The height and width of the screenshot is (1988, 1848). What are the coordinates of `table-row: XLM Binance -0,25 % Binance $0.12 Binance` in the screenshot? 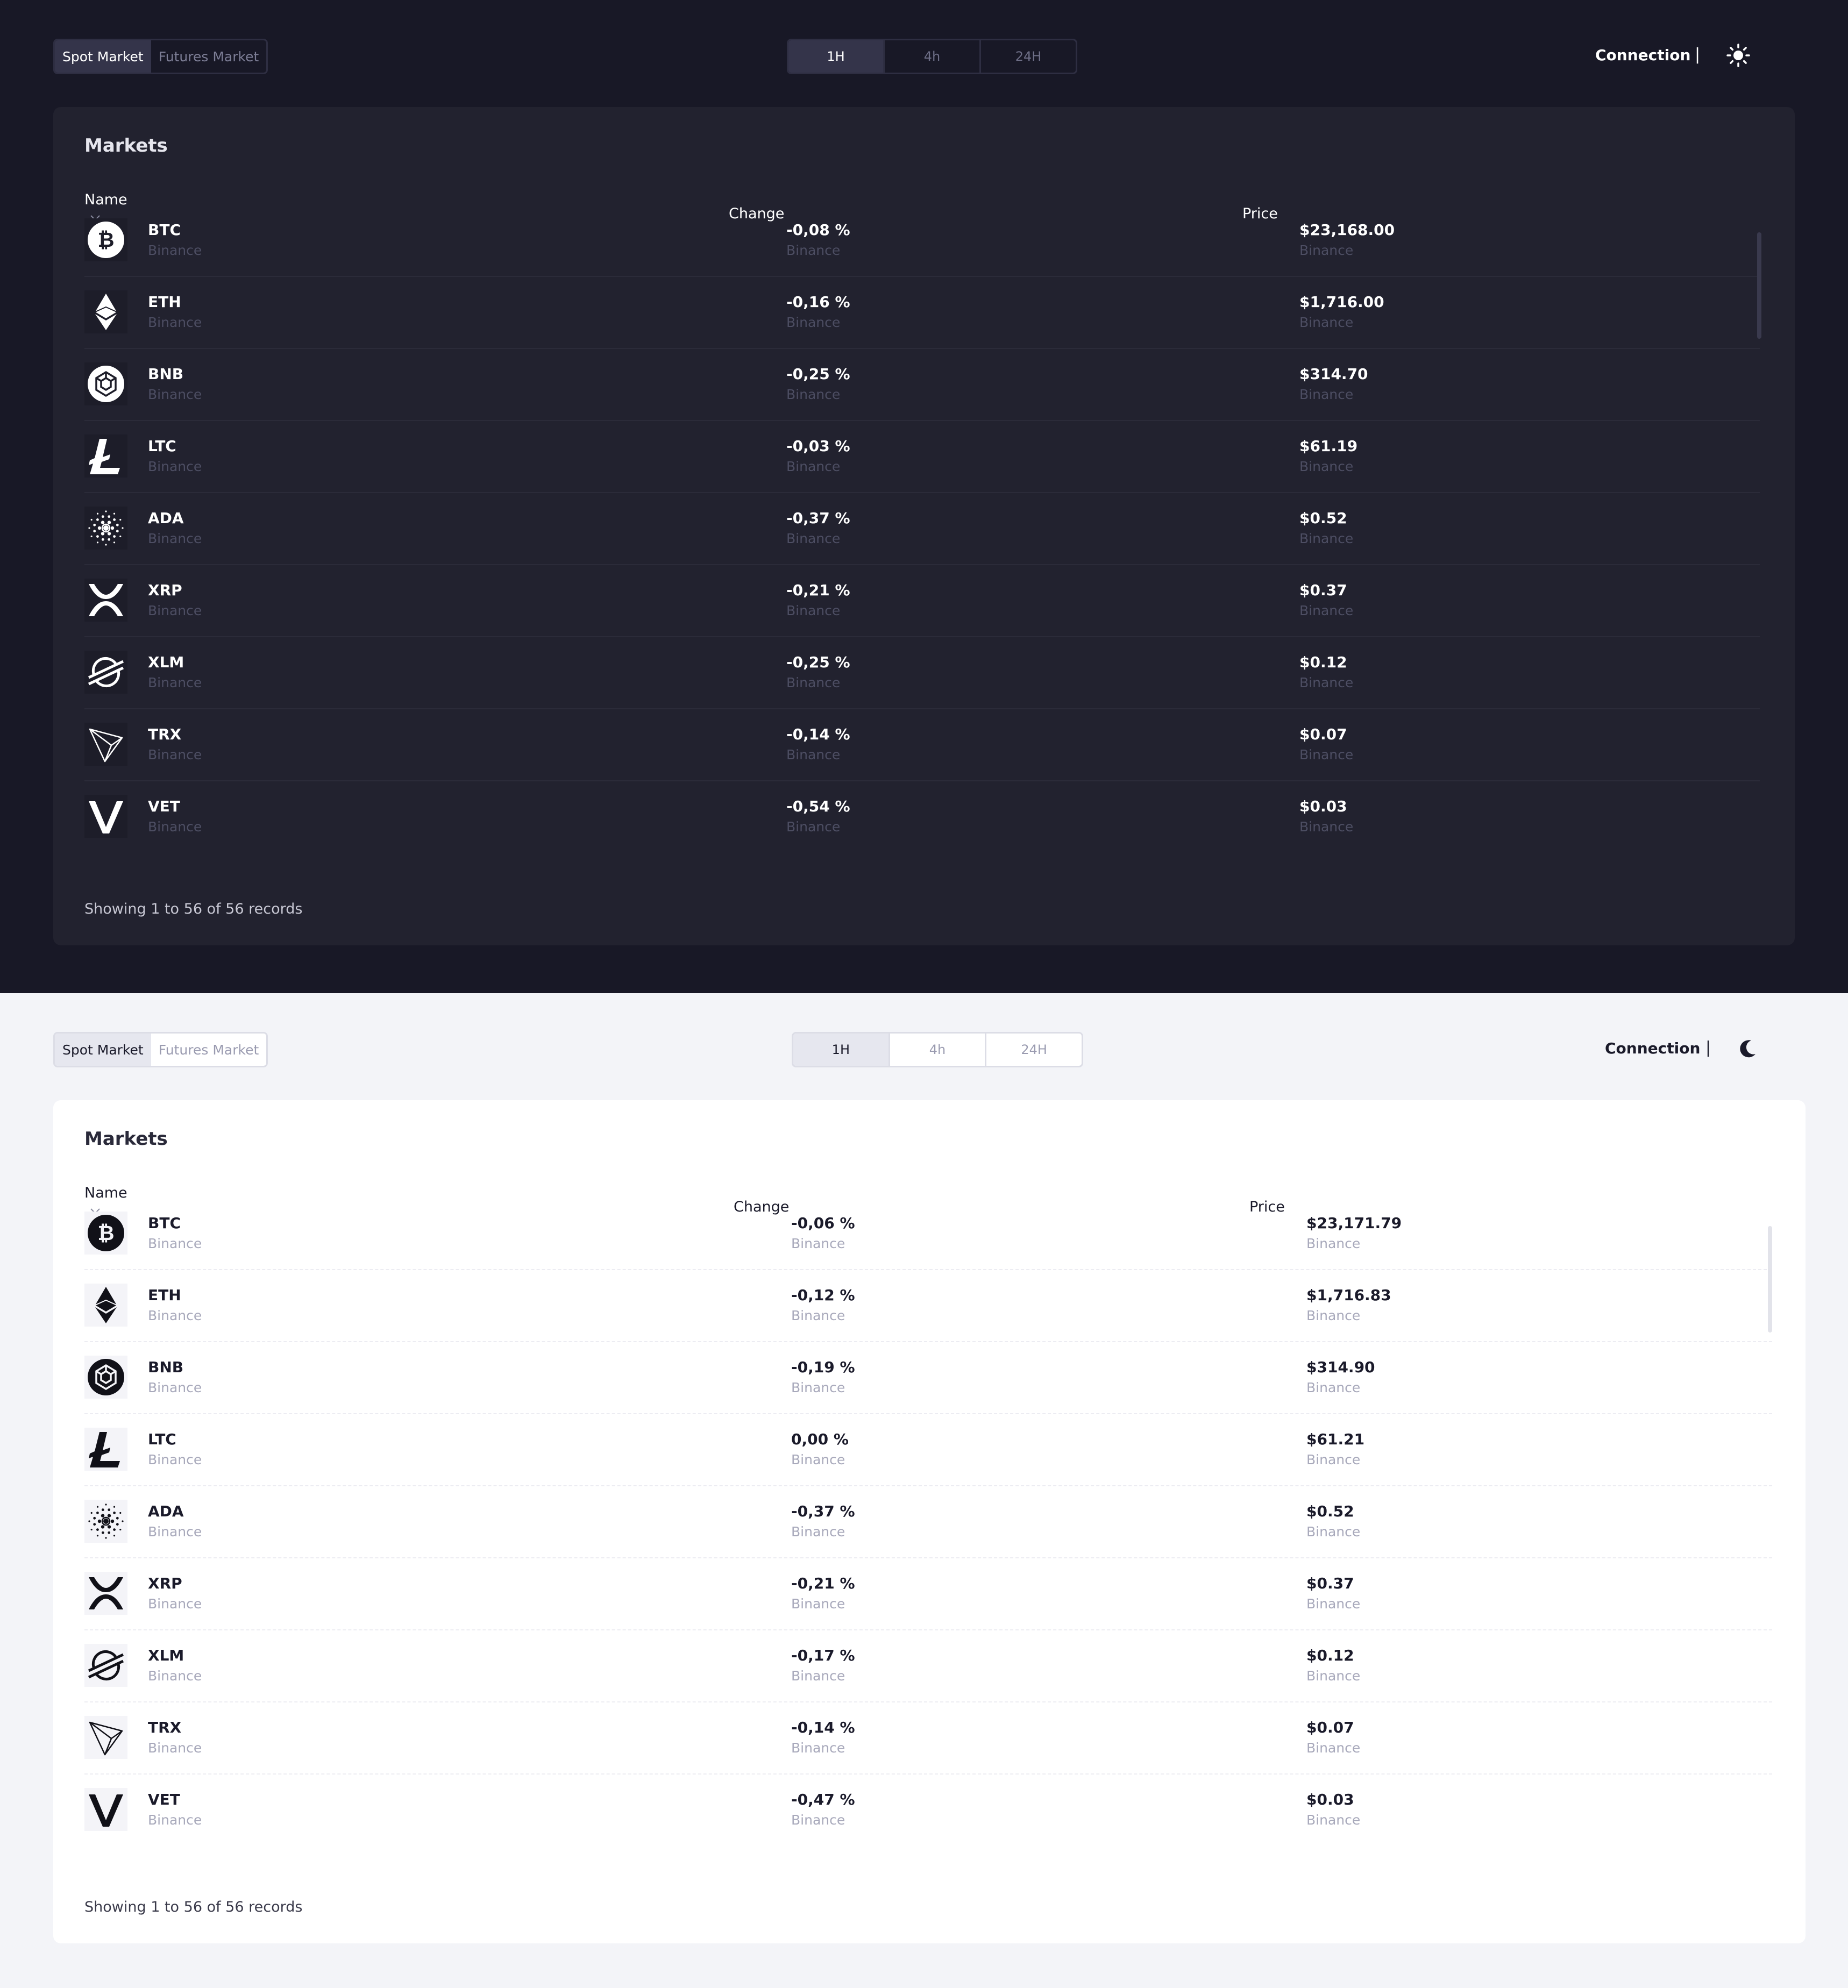 It's located at (922, 673).